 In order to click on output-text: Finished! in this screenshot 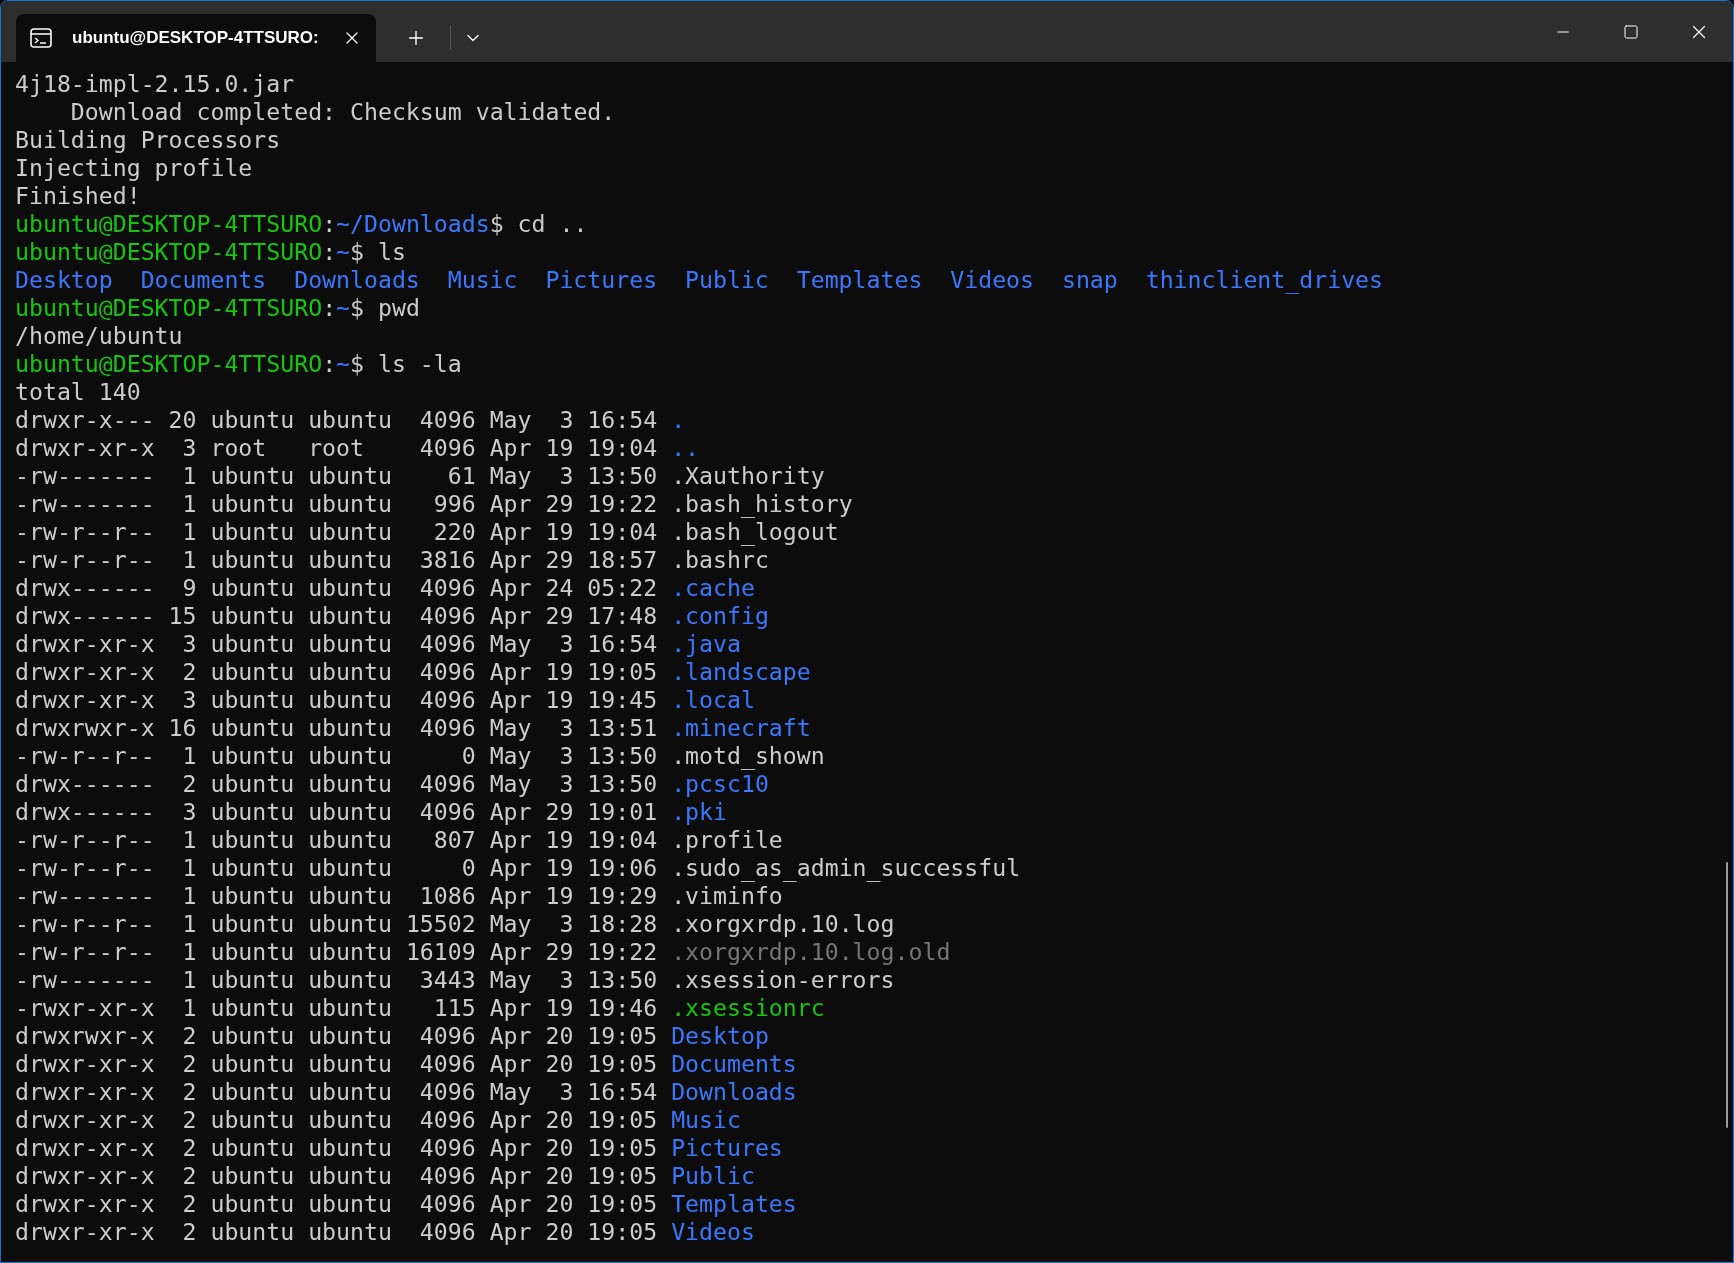, I will do `click(78, 195)`.